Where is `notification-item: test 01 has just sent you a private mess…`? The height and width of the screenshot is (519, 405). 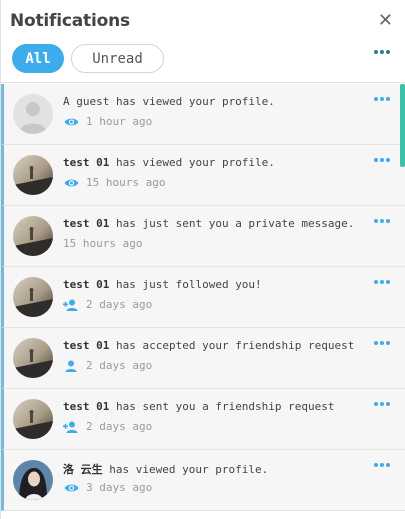 notification-item: test 01 has just sent you a private mess… is located at coordinates (203, 236).